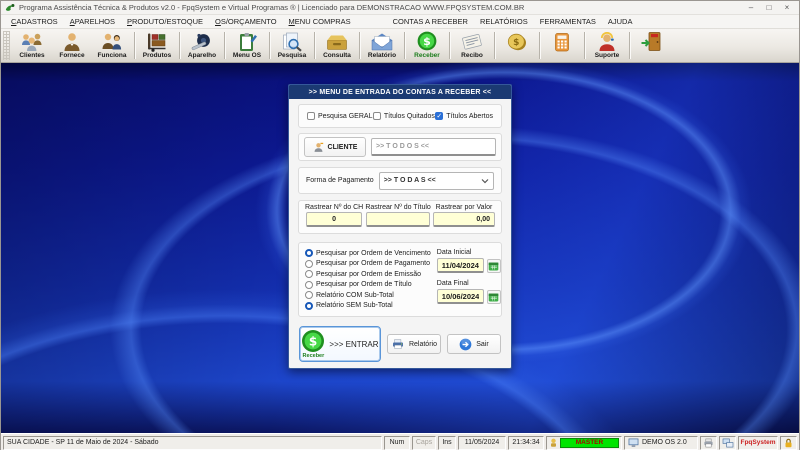 Image resolution: width=800 pixels, height=450 pixels. Describe the element at coordinates (368, 264) in the screenshot. I see `radio-ordem-pagamento: Pesquisar por Ordem de Pagamento` at that location.